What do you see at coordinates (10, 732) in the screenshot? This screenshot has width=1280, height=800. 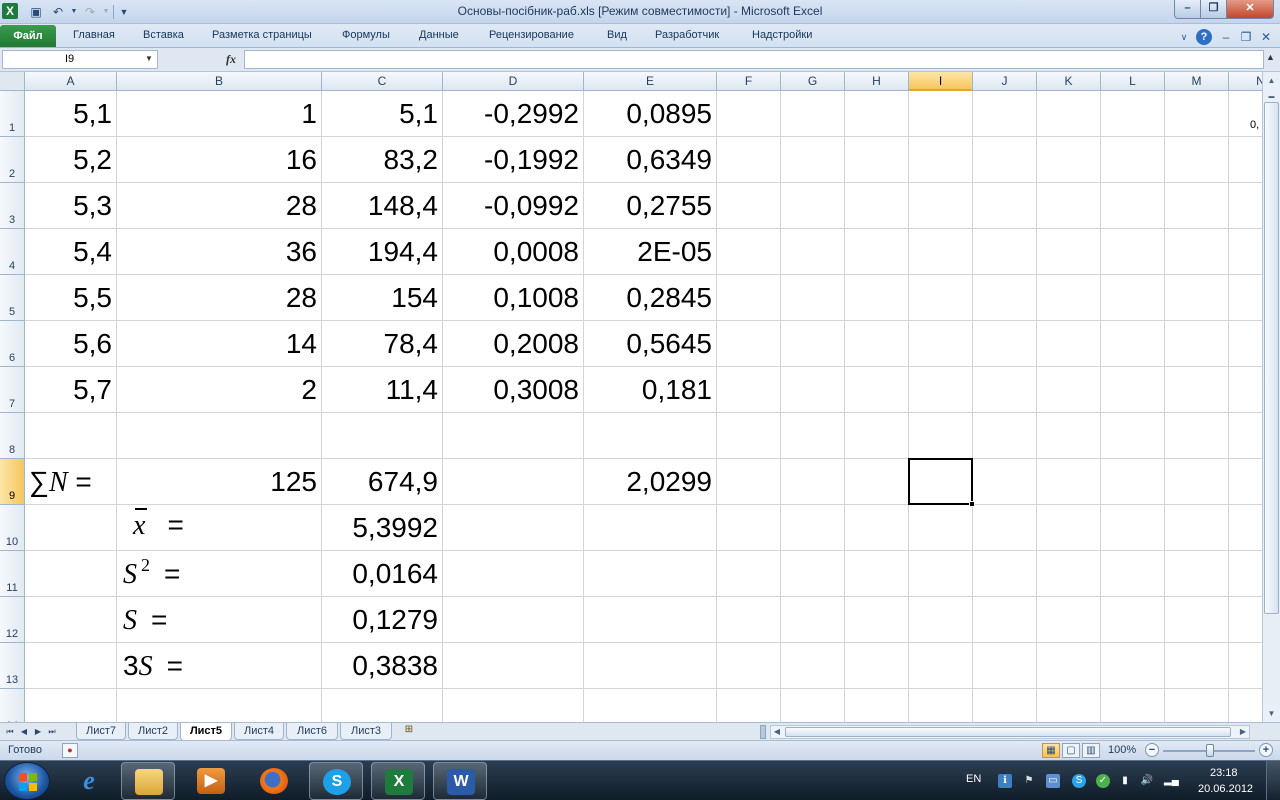 I see `first-sheet-icon: ⏮` at bounding box center [10, 732].